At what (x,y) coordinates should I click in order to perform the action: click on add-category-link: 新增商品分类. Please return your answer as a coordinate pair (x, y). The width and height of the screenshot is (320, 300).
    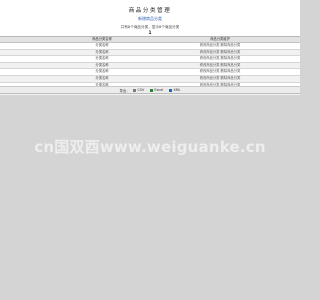
    Looking at the image, I should click on (150, 19).